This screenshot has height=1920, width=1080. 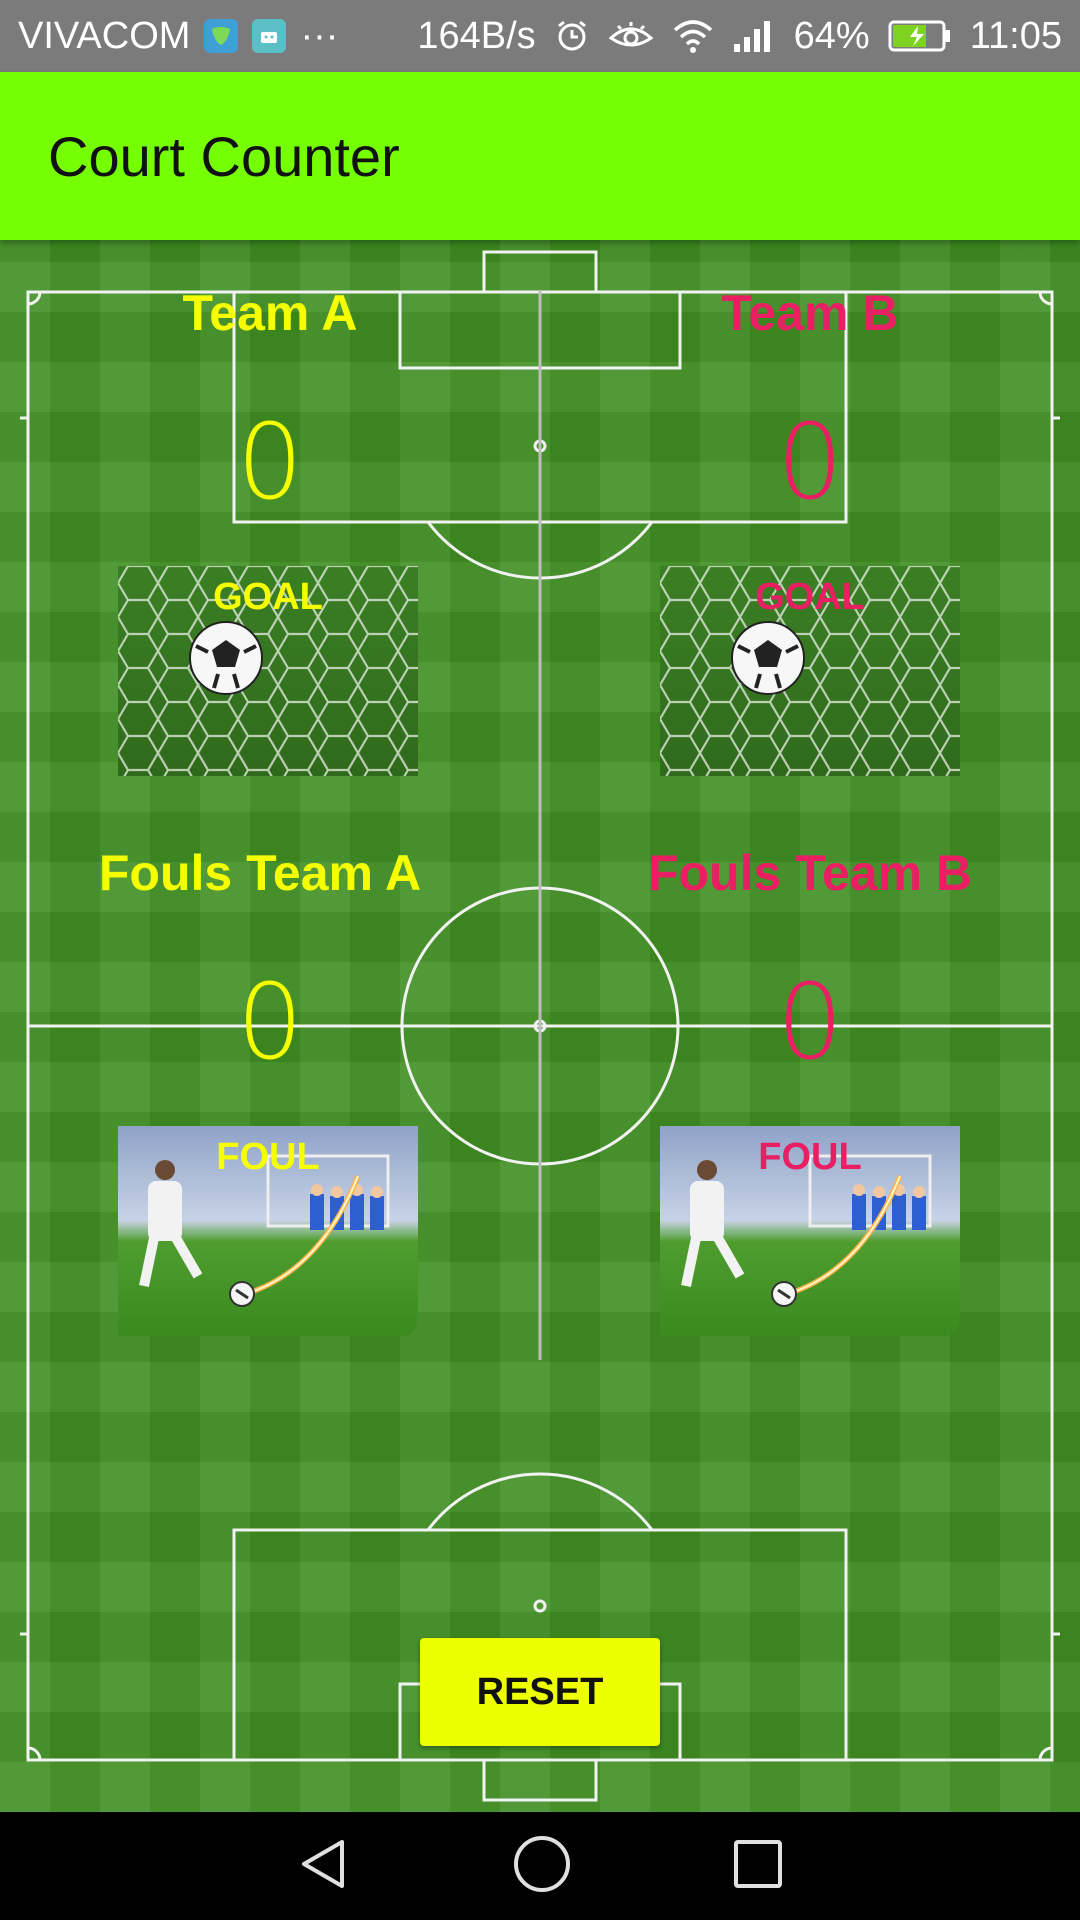 I want to click on back-icon, so click(x=324, y=1866).